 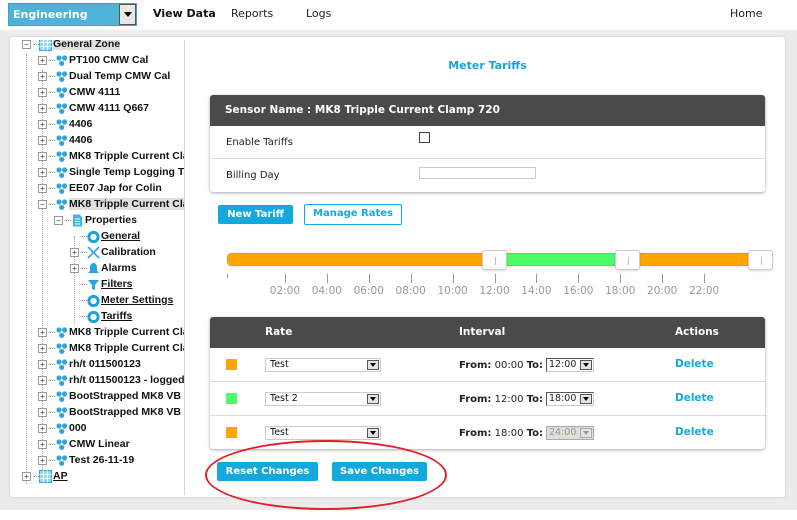 I want to click on tree-node-properties: − Properties, so click(x=95, y=220).